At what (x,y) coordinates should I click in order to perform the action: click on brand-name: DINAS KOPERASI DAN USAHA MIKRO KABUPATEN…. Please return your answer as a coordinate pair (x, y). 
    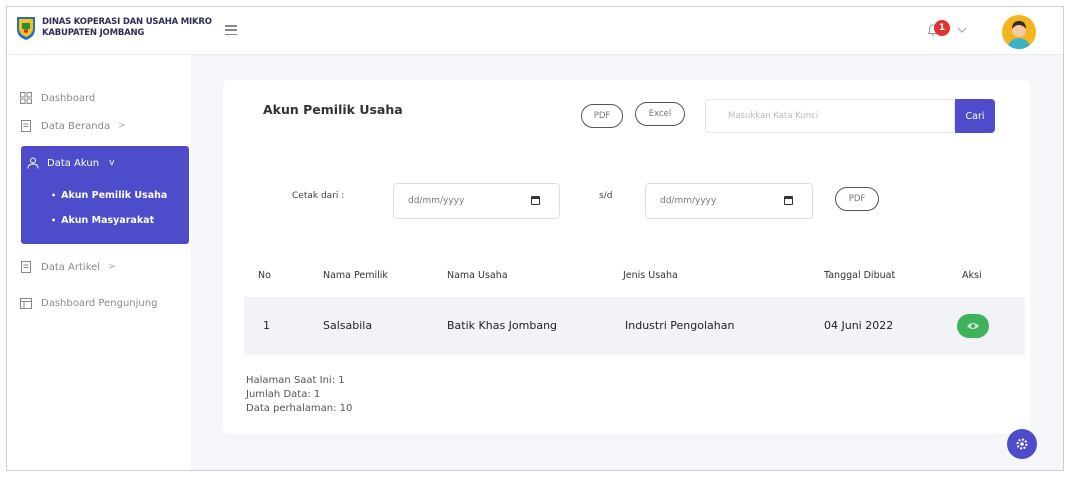
    Looking at the image, I should click on (127, 28).